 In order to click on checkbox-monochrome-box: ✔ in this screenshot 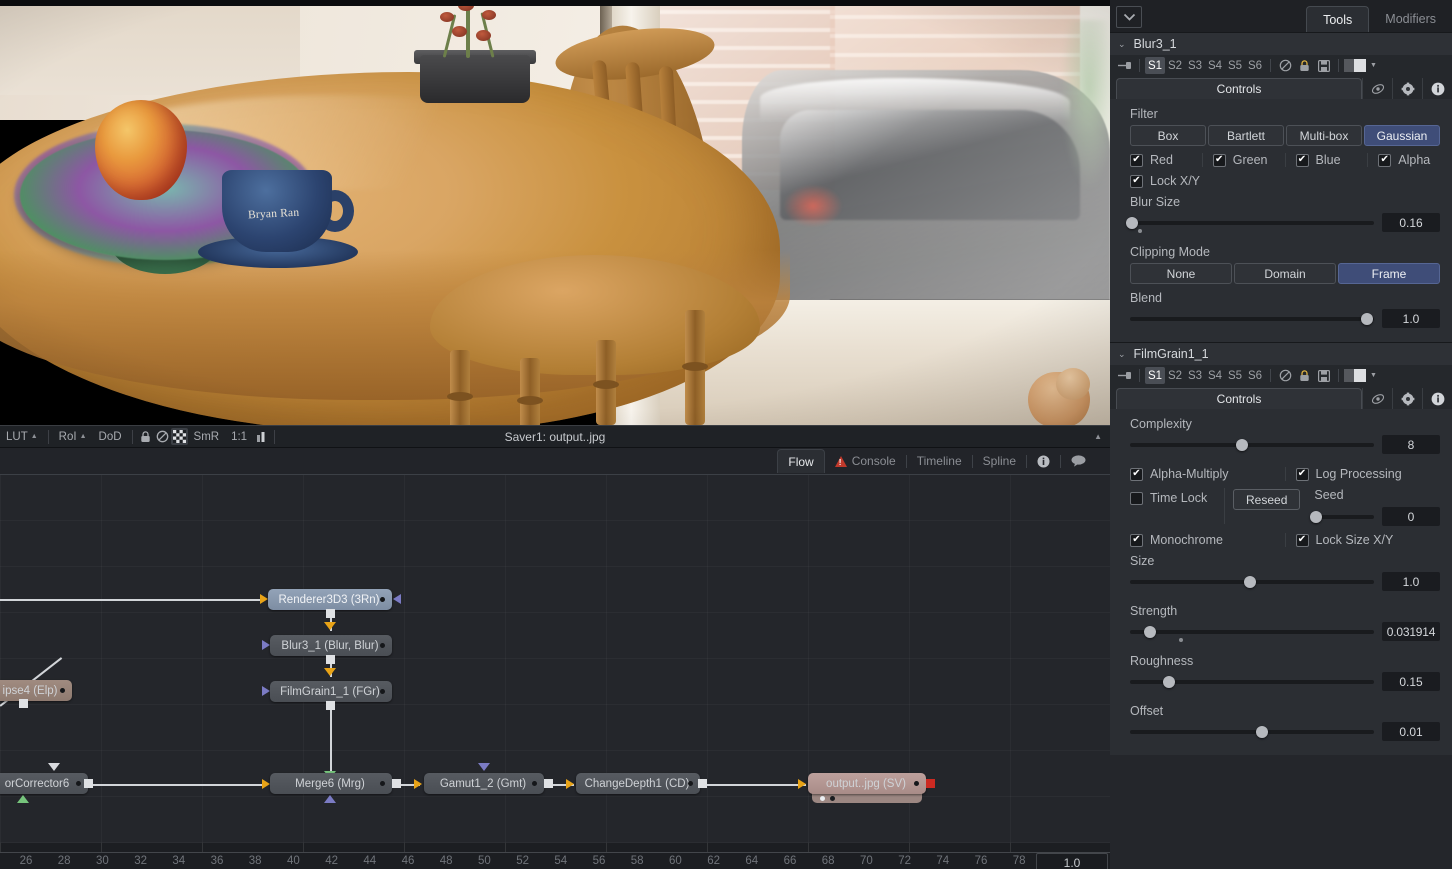, I will do `click(1136, 540)`.